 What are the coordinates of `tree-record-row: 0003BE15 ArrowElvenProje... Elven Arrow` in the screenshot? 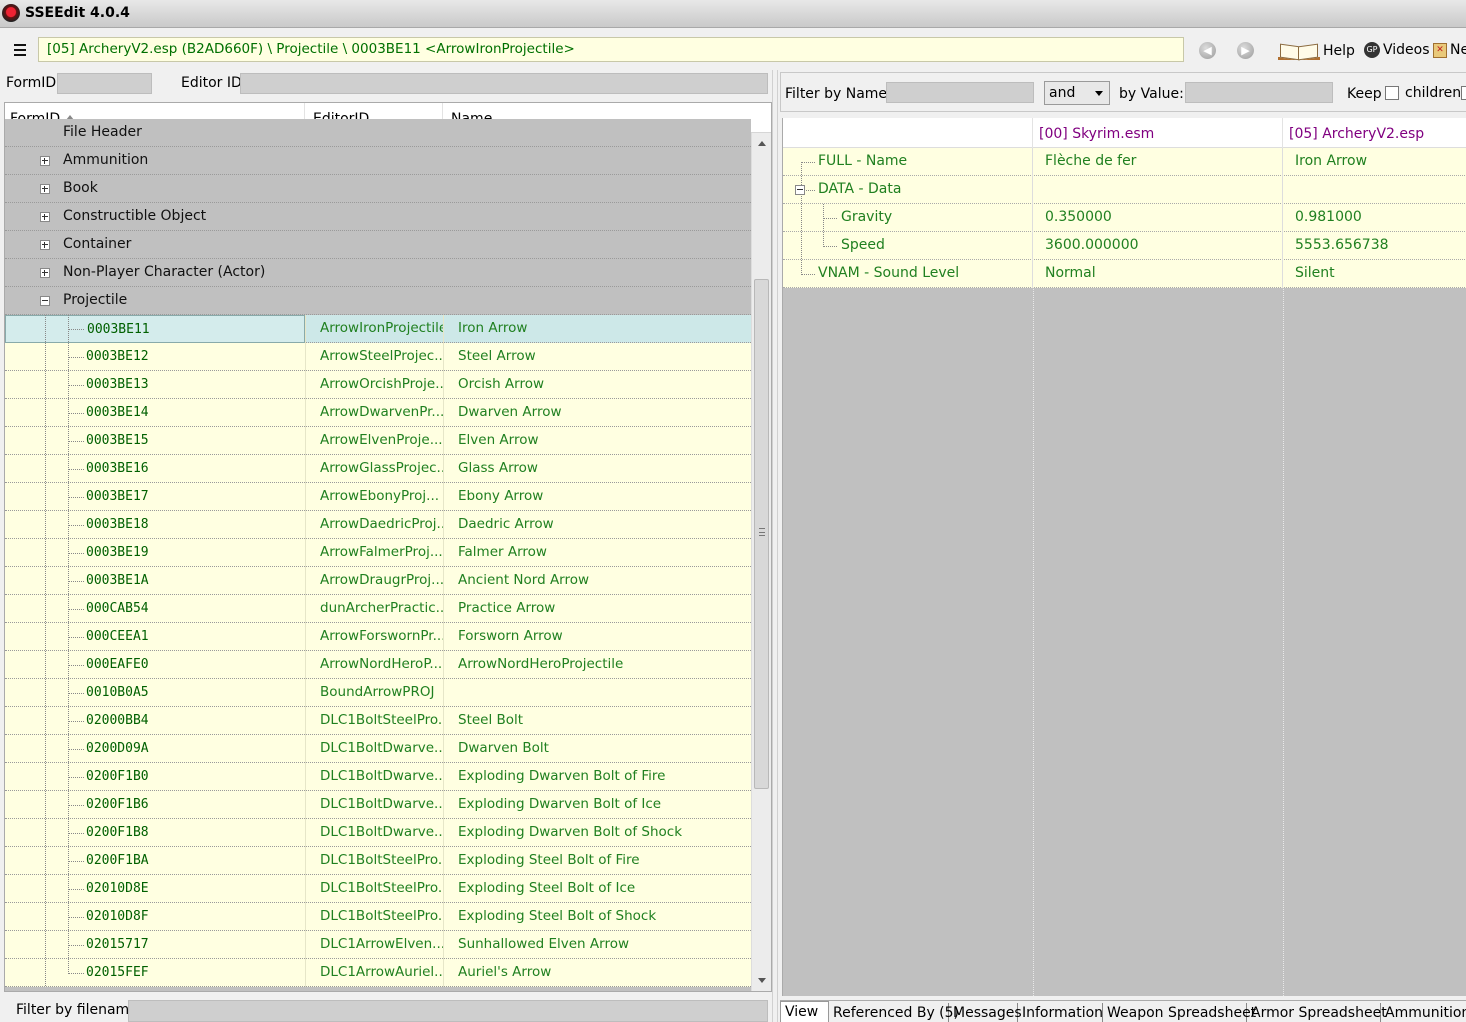 It's located at (378, 441).